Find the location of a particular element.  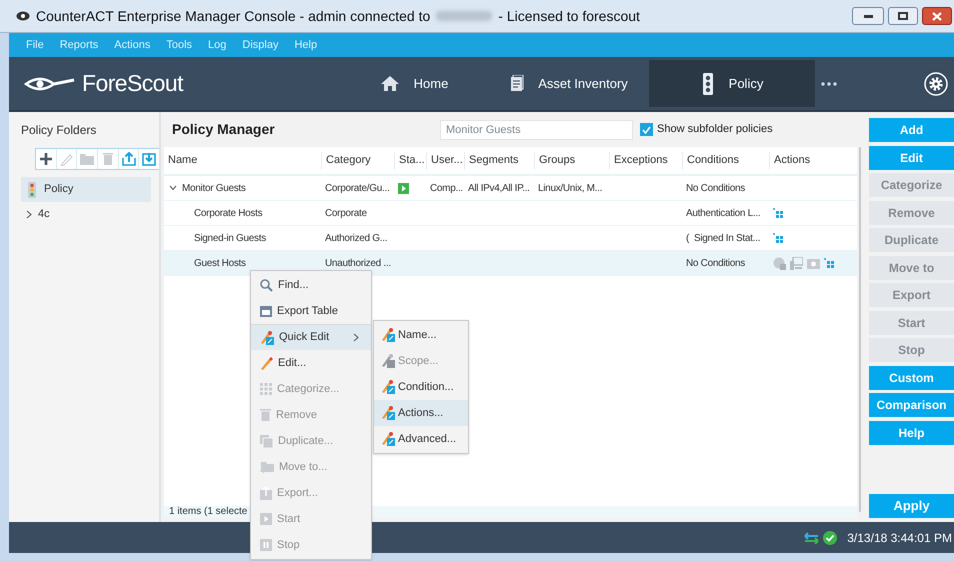

copy-icon is located at coordinates (266, 441).